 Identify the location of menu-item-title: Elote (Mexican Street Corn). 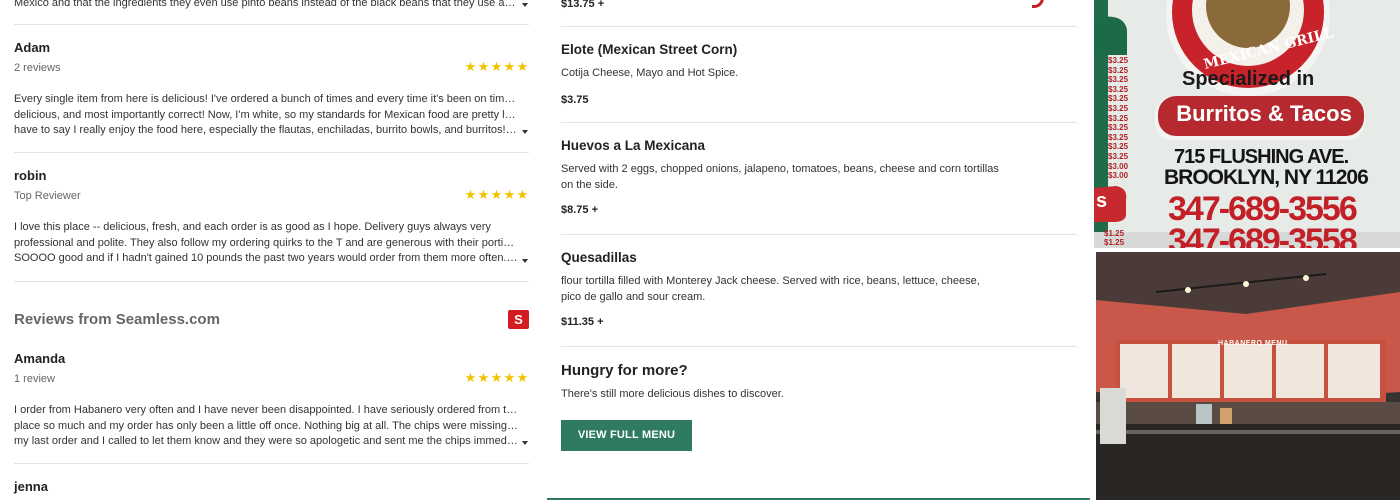
(649, 49).